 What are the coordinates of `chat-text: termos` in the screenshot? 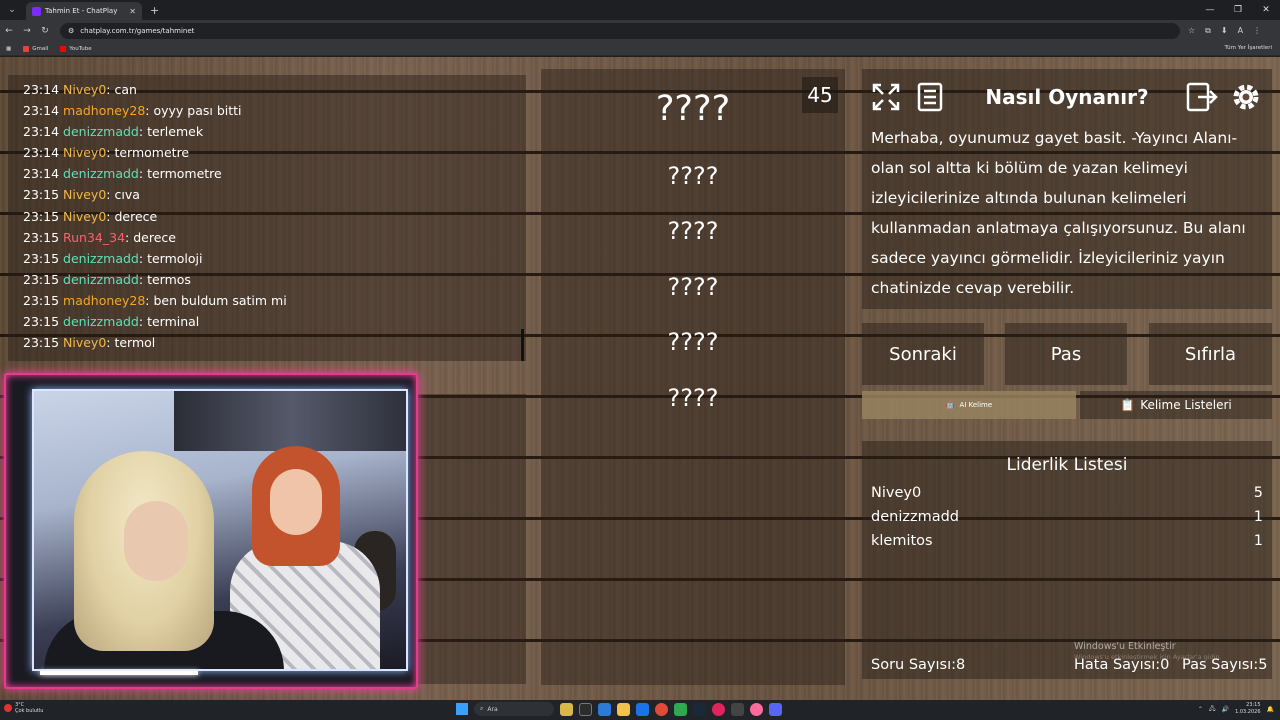 It's located at (169, 279).